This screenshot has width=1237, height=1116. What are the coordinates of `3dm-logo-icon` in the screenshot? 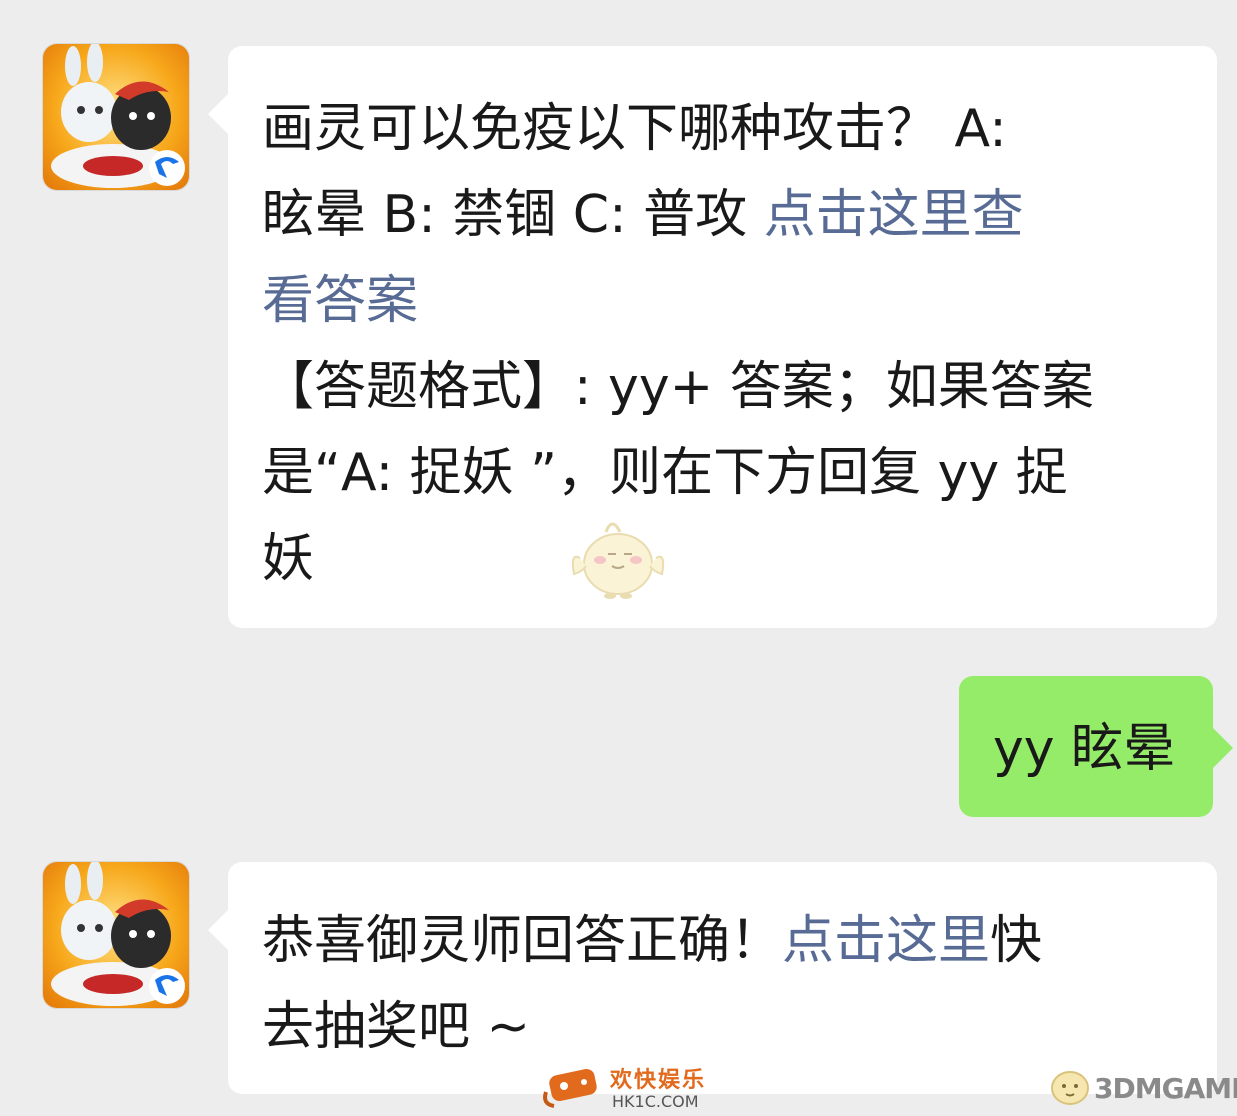 It's located at (1070, 1088).